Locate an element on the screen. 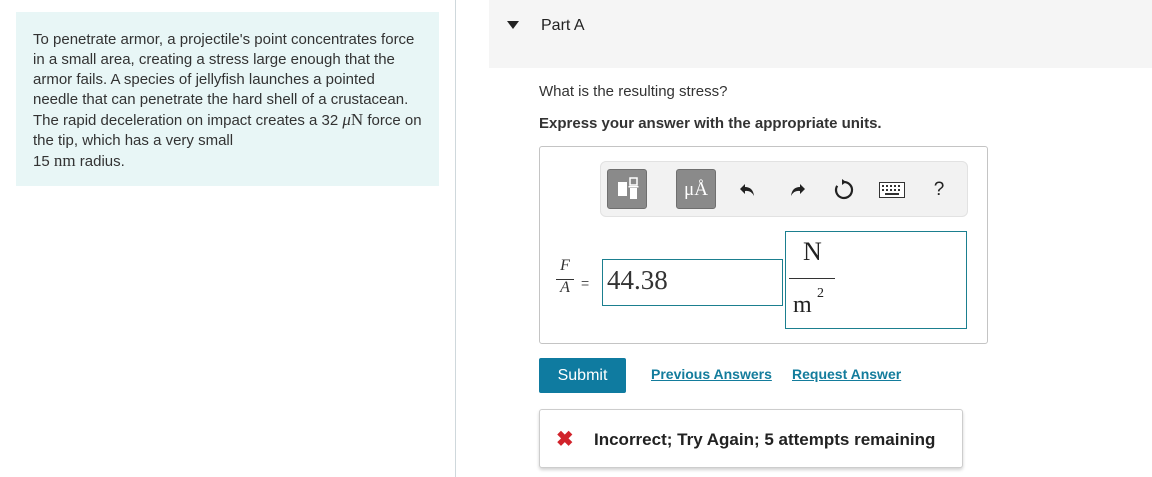  submit-button: Submit is located at coordinates (582, 375).